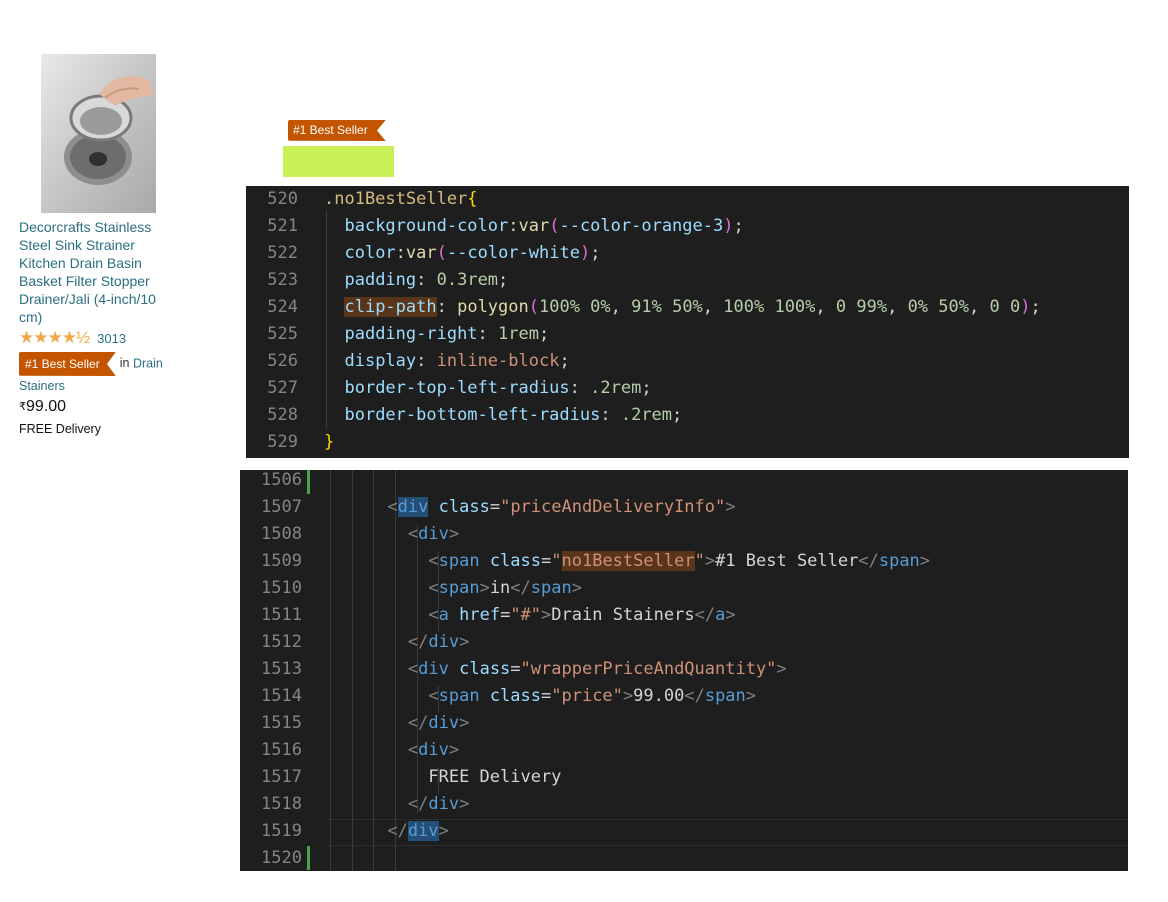  I want to click on code-text: <div class="priceAndDeliveryInfo">, so click(531, 507).